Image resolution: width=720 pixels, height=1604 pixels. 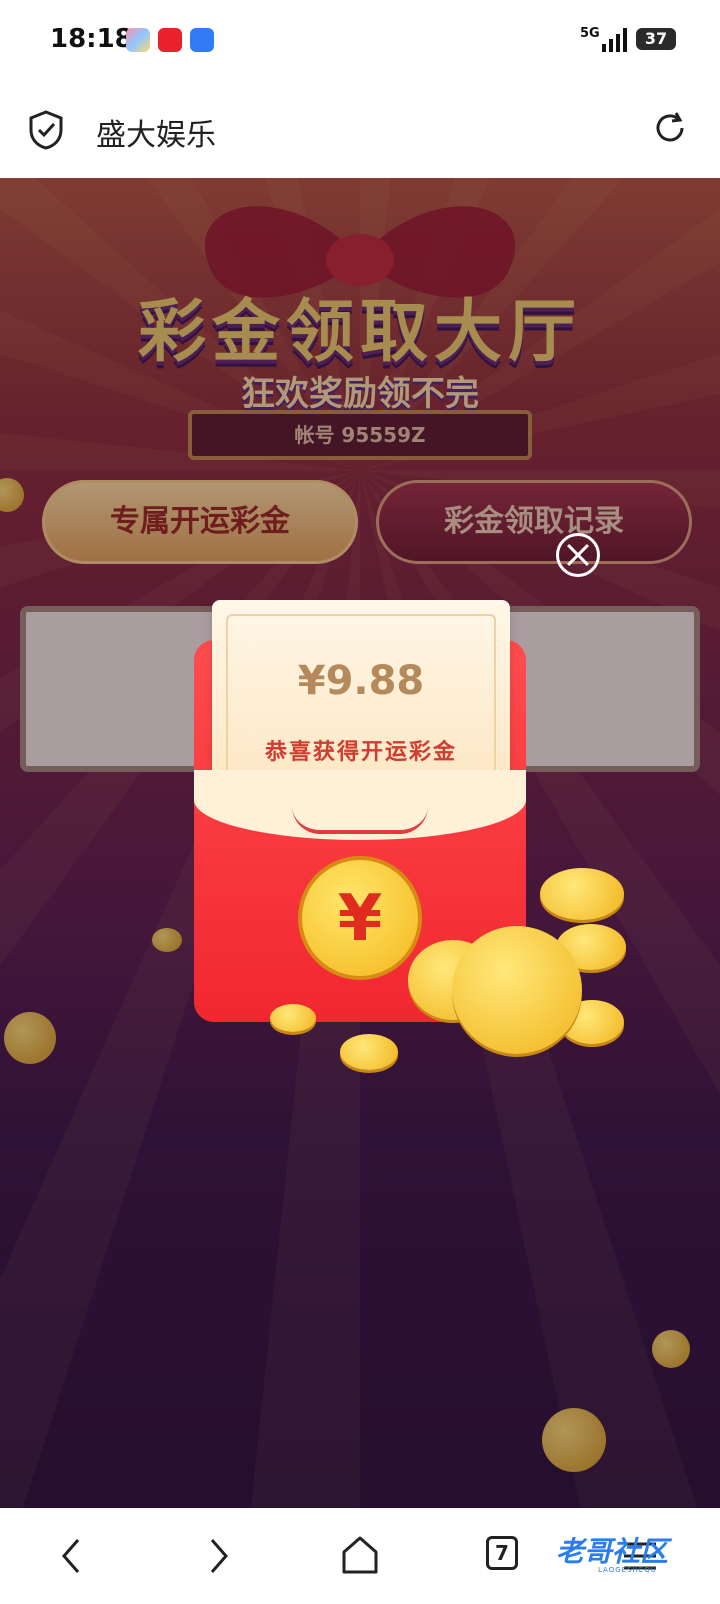 What do you see at coordinates (502, 1553) in the screenshot?
I see `tabs-button: 7` at bounding box center [502, 1553].